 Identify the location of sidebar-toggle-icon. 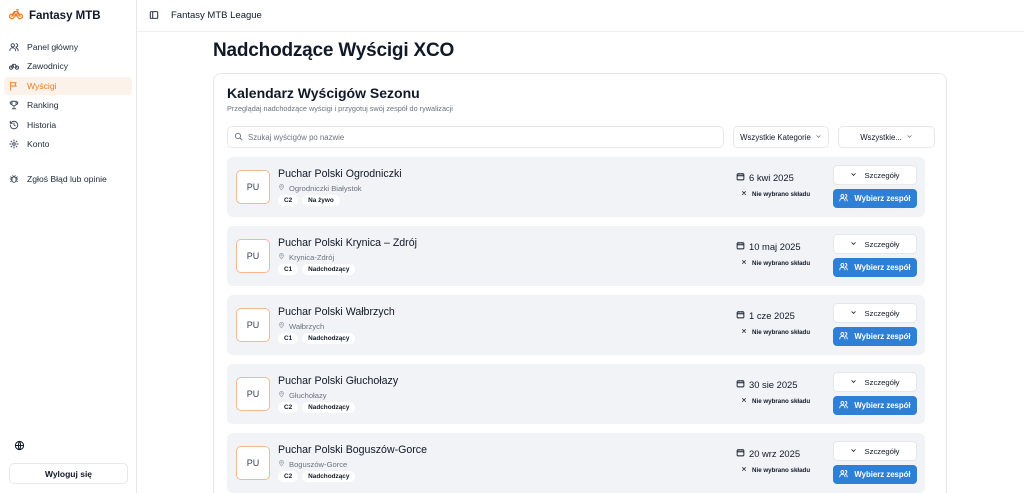
(154, 16).